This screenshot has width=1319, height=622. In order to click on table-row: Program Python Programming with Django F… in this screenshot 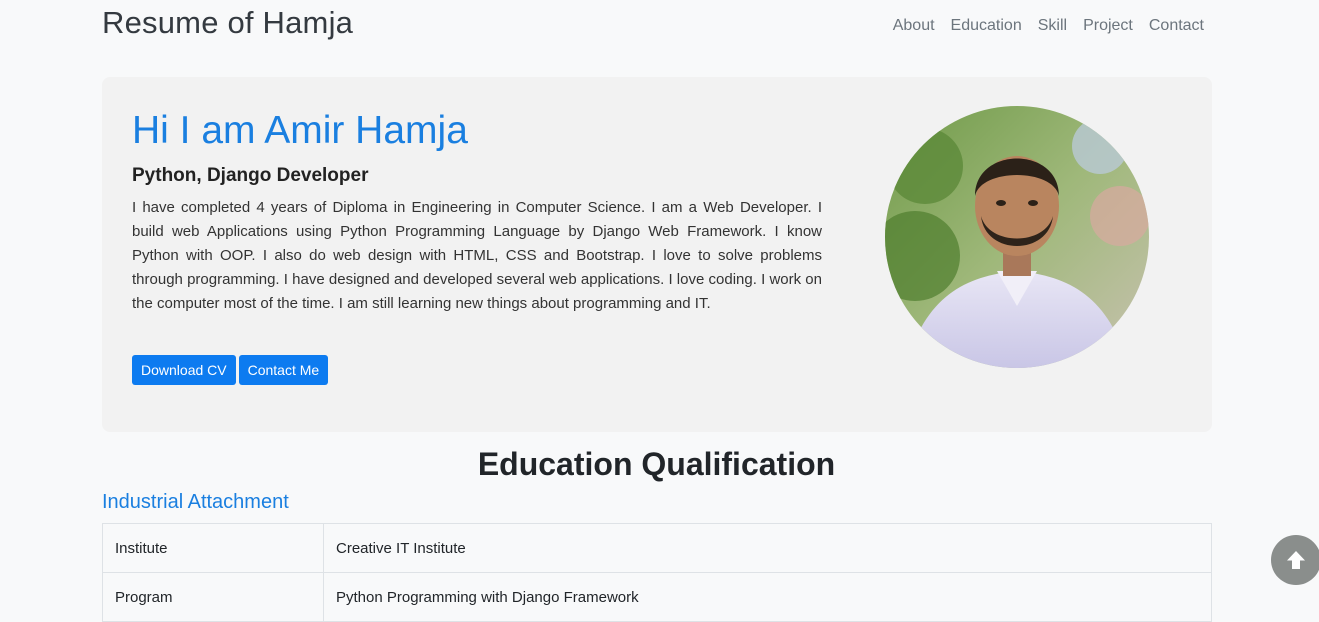, I will do `click(657, 597)`.